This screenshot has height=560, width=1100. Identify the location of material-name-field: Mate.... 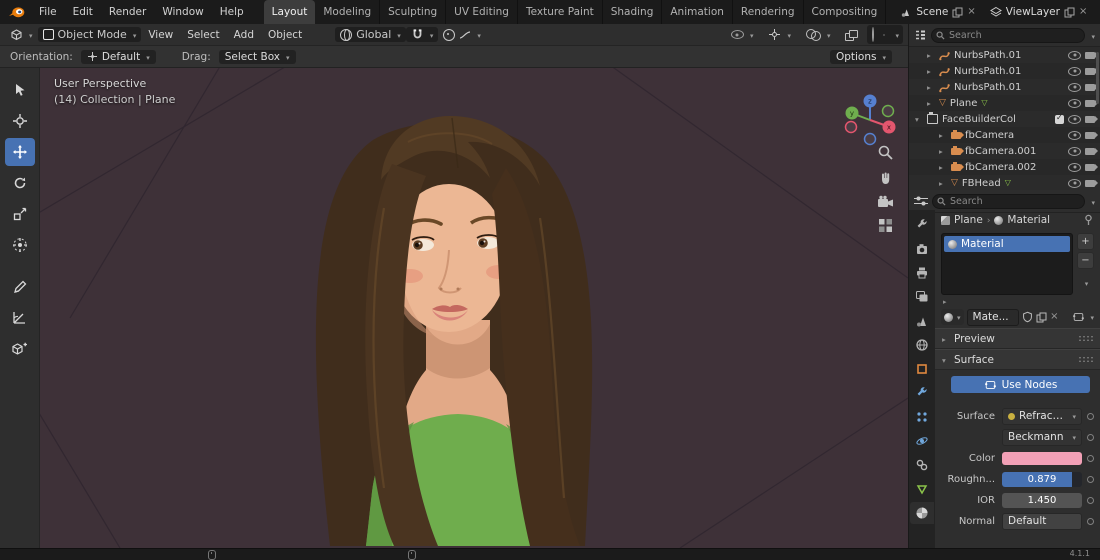
(993, 317).